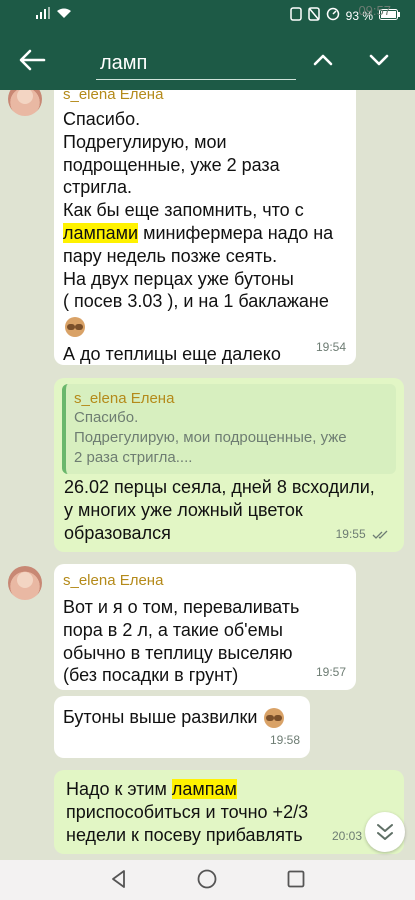 This screenshot has height=900, width=415. I want to click on circle-home-icon, so click(207, 879).